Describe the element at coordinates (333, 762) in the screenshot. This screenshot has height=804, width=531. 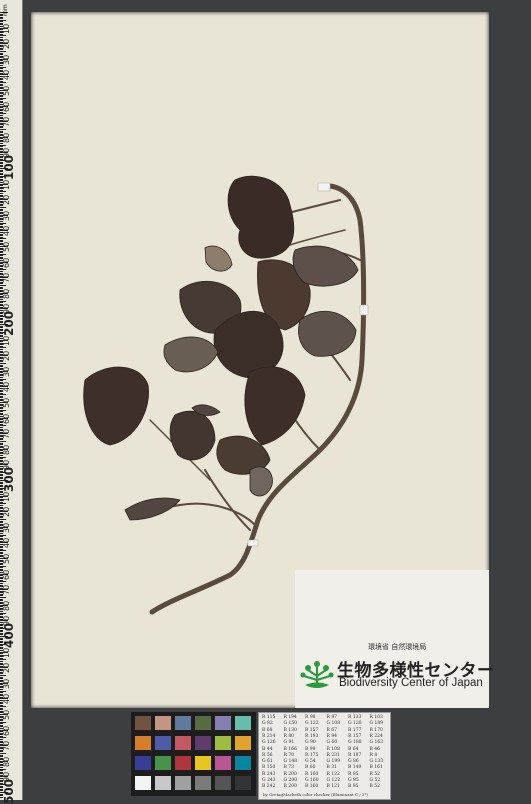
I see `color-value-cell: G 199` at that location.